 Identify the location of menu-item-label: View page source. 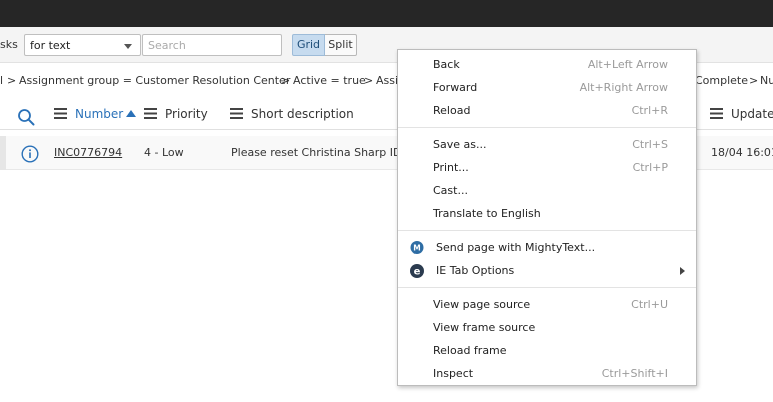
(482, 304).